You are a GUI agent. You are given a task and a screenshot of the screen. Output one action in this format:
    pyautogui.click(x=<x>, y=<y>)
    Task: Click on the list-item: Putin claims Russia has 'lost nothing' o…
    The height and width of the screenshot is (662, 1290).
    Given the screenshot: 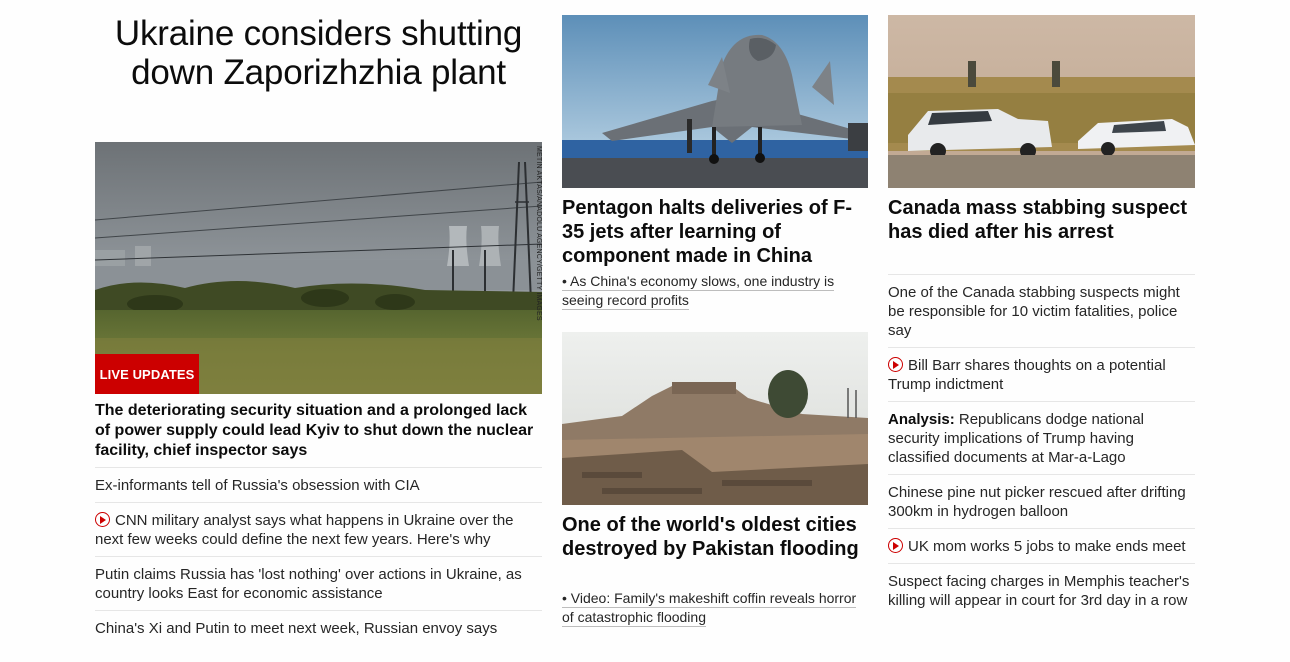 What is the action you would take?
    pyautogui.click(x=318, y=583)
    